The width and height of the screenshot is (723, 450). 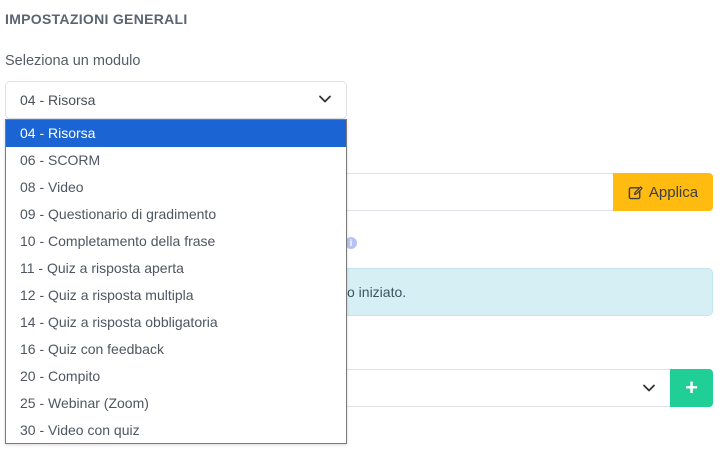 I want to click on module-select-label: Seleziona un modulo, so click(x=73, y=61).